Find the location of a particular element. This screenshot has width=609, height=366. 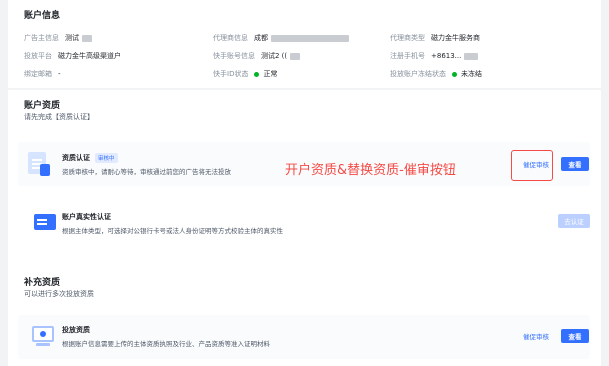

freeze-status-field: 投放账户冻结状态 未冻结 is located at coordinates (436, 74).